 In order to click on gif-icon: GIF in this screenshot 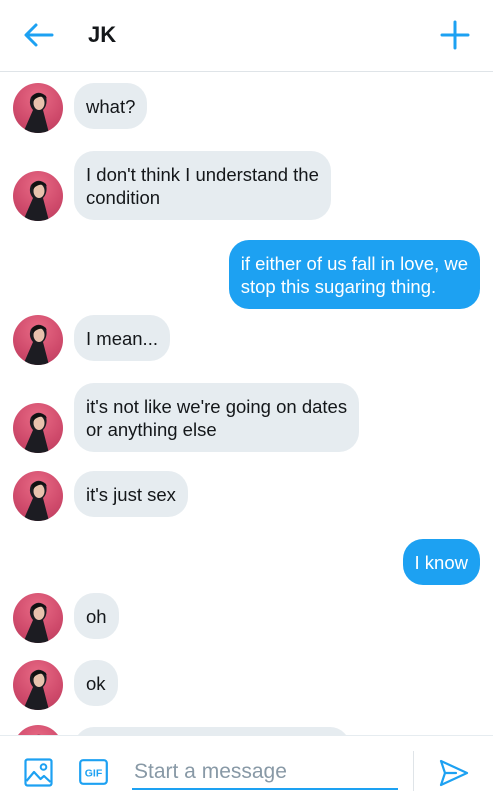, I will do `click(93, 772)`.